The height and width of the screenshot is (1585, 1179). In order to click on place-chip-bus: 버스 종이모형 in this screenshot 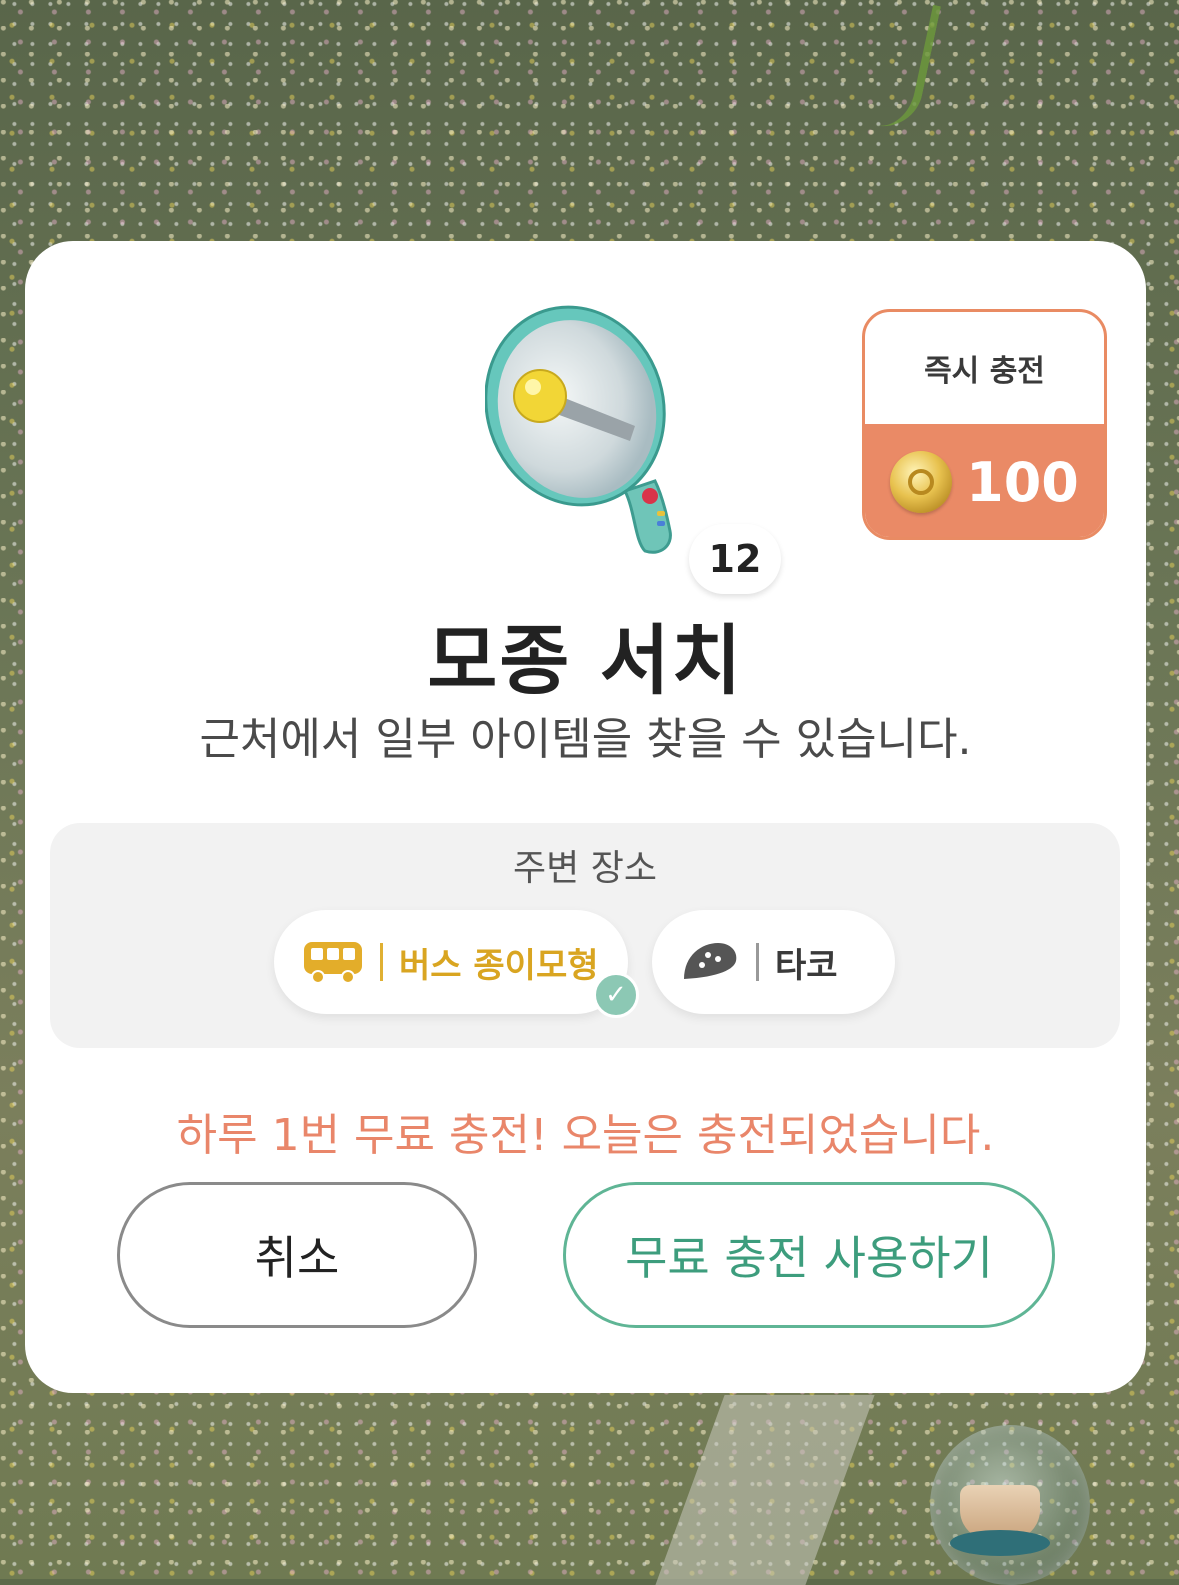, I will do `click(451, 962)`.